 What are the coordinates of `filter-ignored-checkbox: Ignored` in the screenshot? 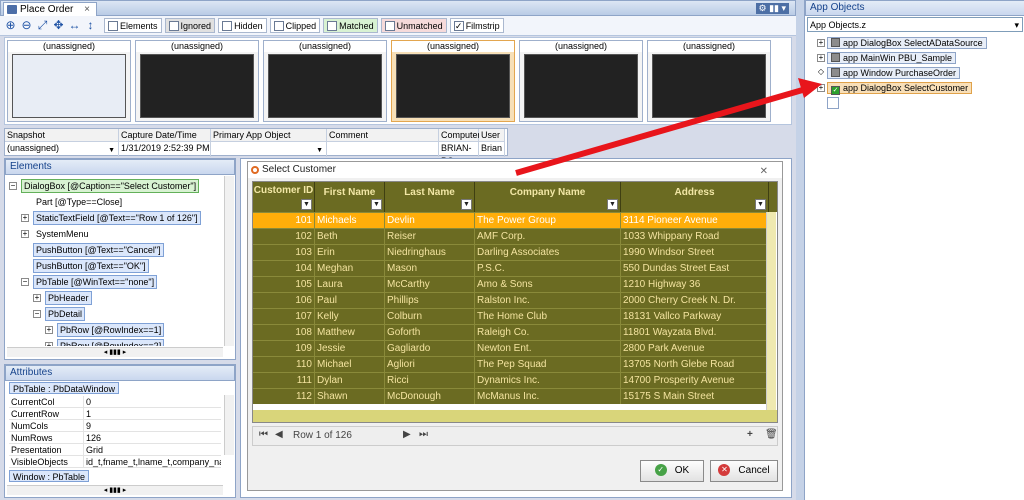 It's located at (190, 25).